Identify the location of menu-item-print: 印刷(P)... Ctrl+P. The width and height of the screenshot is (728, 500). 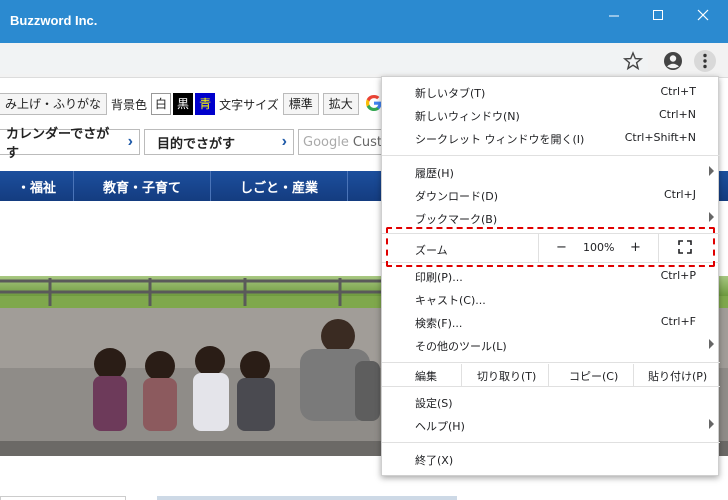
(551, 276).